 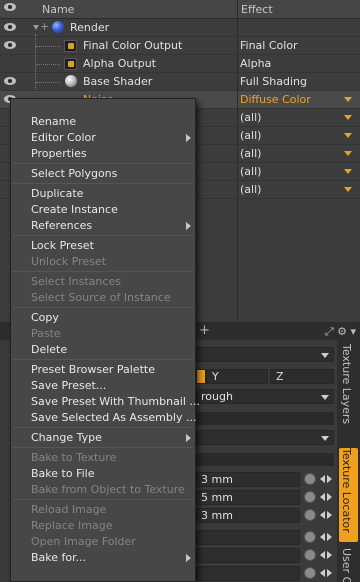 I want to click on menu-item-lock-preset: Lock Preset, so click(x=103, y=246).